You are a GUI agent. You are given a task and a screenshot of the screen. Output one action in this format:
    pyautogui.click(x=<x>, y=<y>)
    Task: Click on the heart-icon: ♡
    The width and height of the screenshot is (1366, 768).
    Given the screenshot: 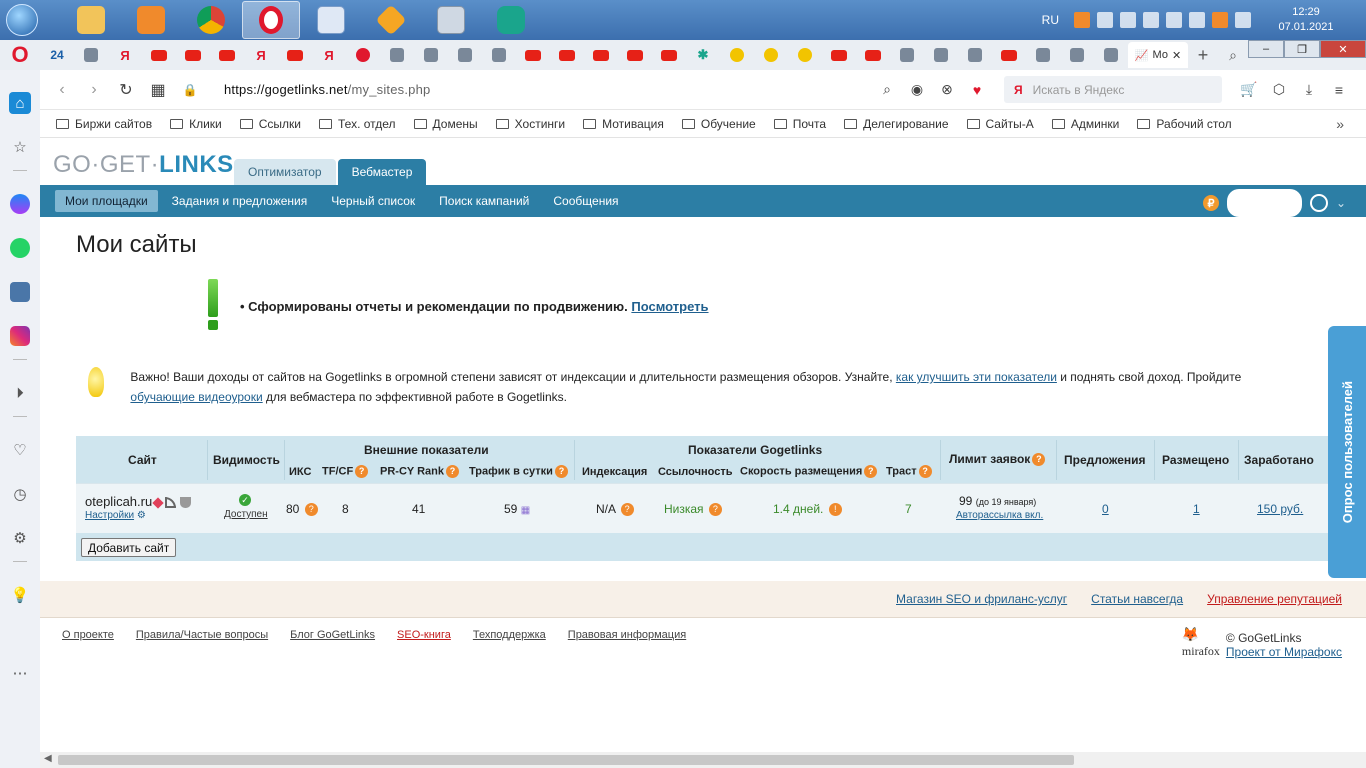 What is the action you would take?
    pyautogui.click(x=20, y=450)
    